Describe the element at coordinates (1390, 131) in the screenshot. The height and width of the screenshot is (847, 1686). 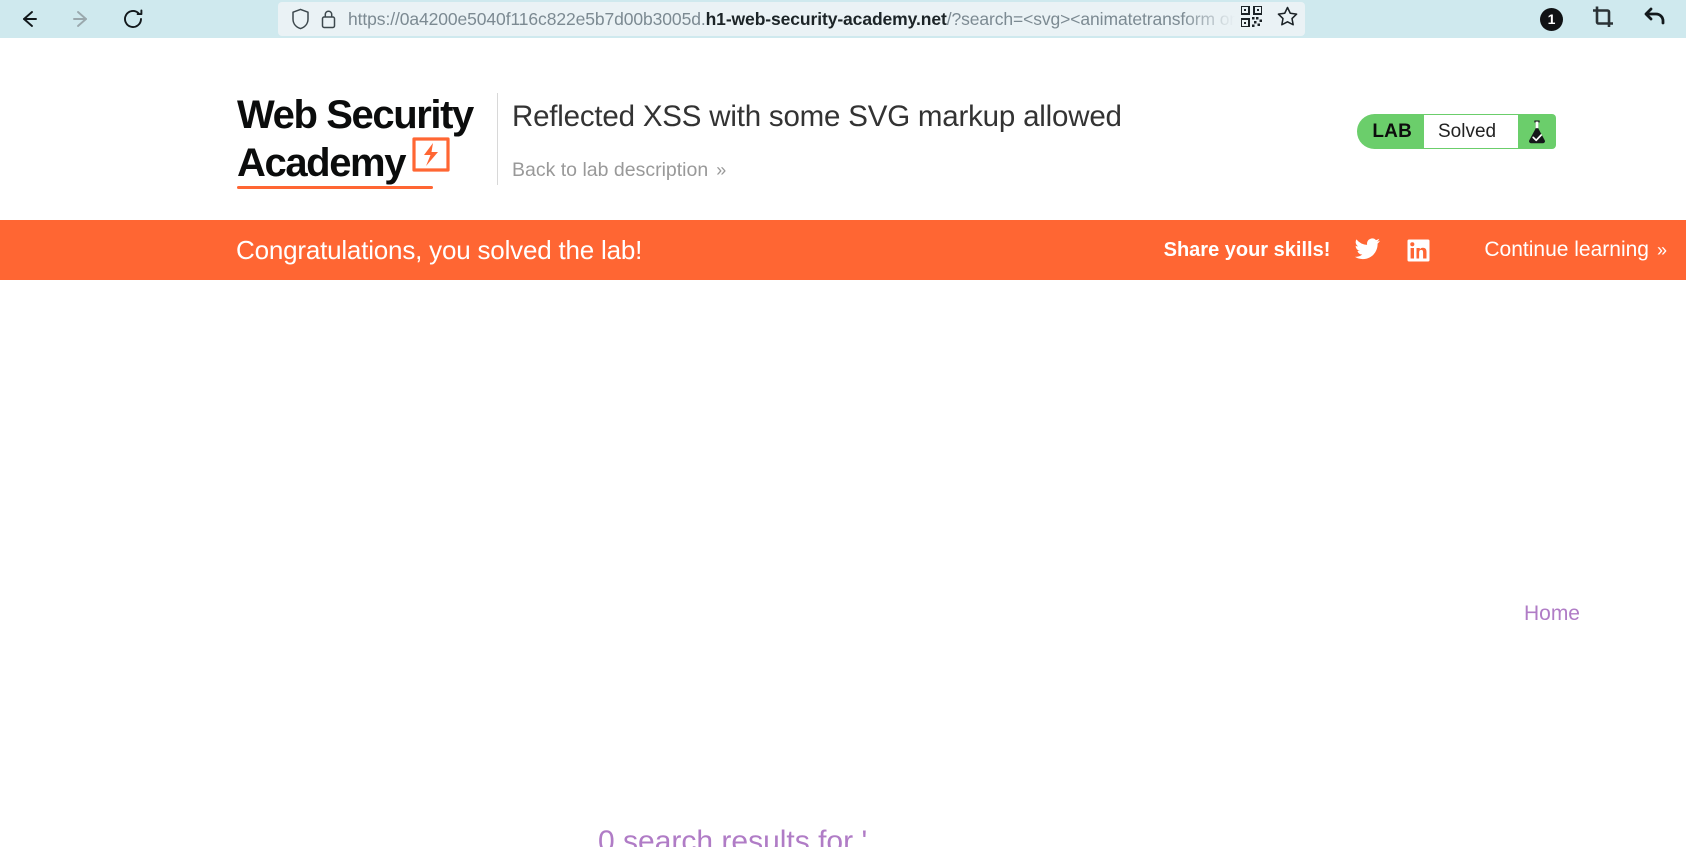
I see `status-badge-tag: LAB` at that location.